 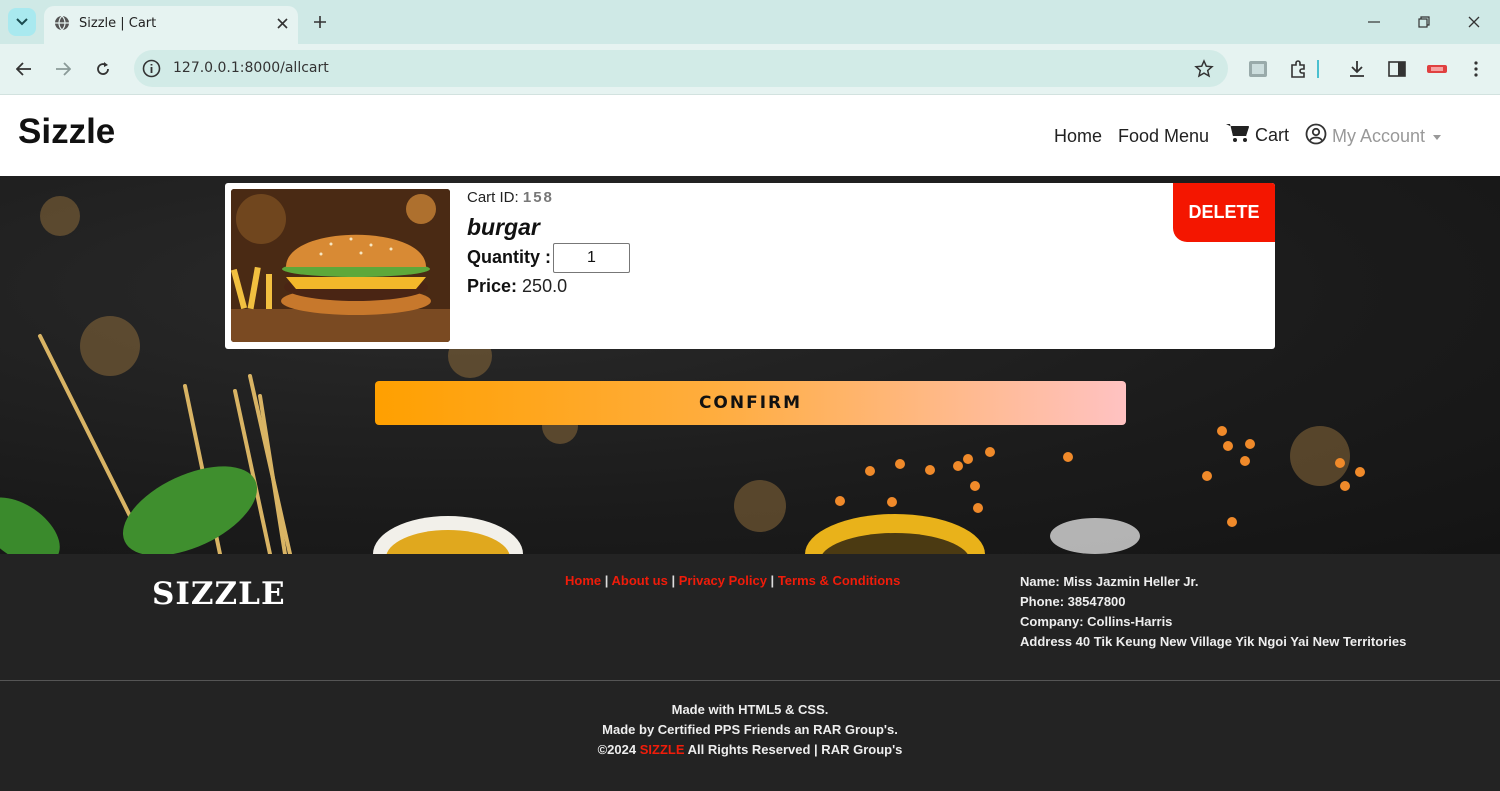 What do you see at coordinates (538, 197) in the screenshot?
I see `cart-id-value: 158` at bounding box center [538, 197].